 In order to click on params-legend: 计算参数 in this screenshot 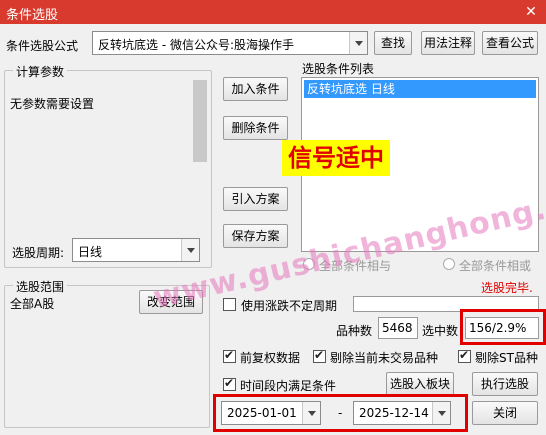, I will do `click(40, 71)`.